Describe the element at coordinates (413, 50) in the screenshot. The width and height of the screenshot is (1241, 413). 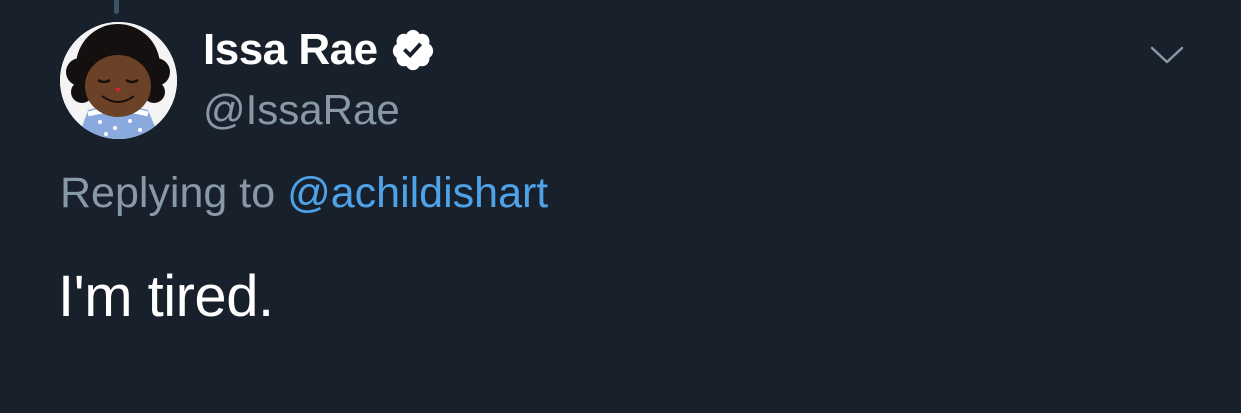
I see `verified-badge-icon` at that location.